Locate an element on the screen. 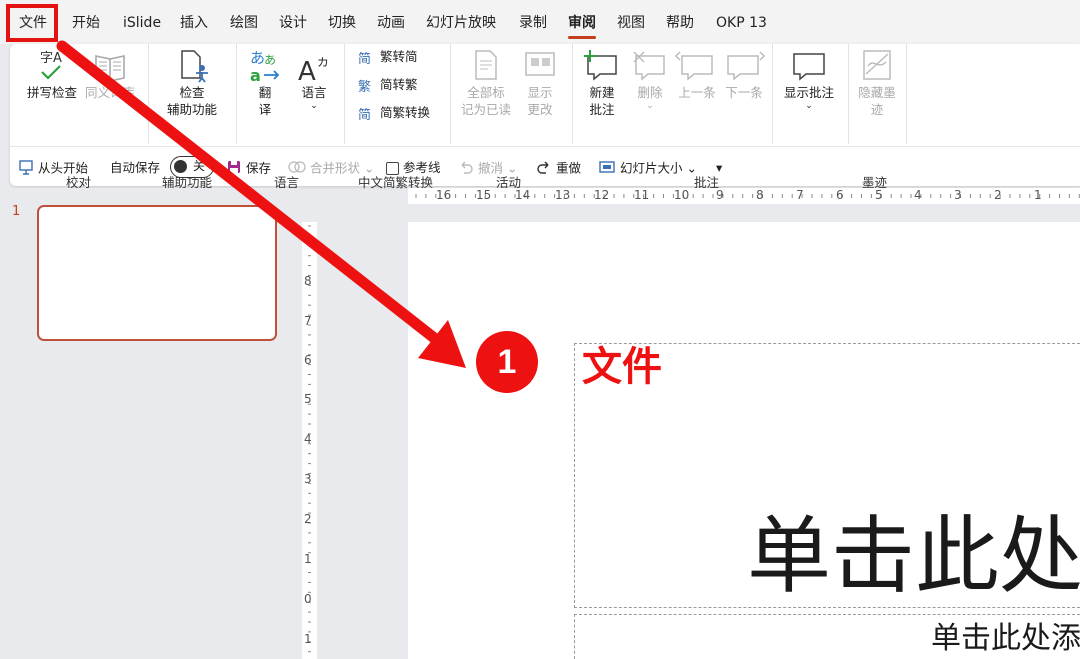  ruler-number: 2 is located at coordinates (998, 195).